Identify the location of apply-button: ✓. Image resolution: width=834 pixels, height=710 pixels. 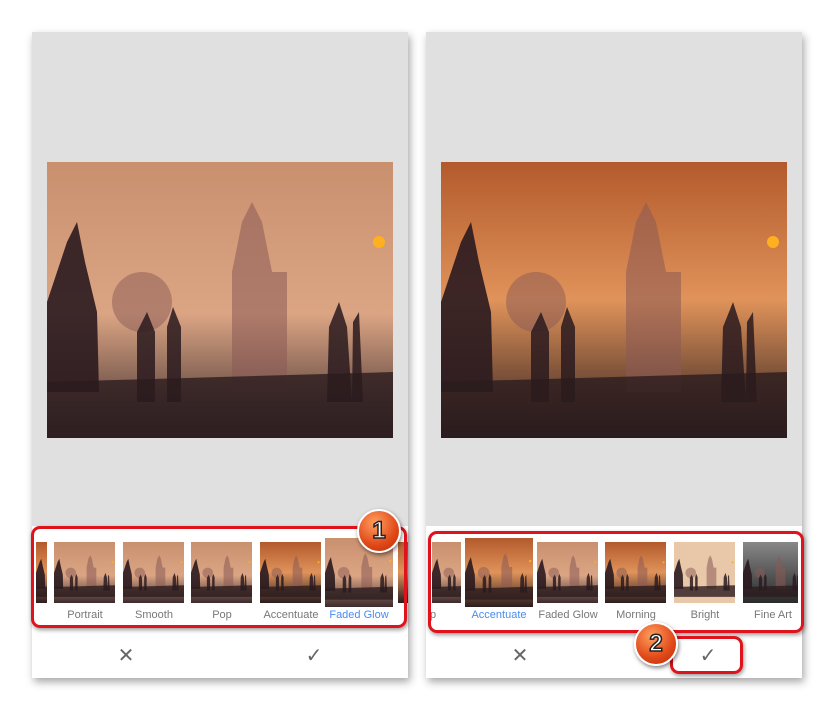
(314, 656).